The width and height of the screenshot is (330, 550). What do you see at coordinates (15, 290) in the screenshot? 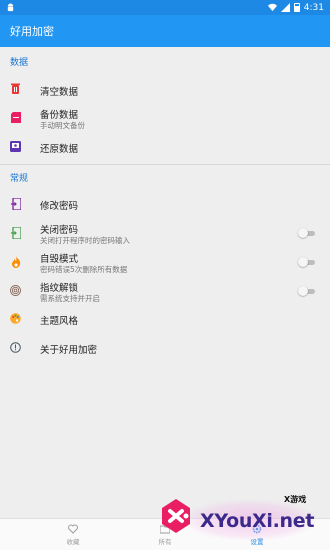
I see `fingerprint-icon` at bounding box center [15, 290].